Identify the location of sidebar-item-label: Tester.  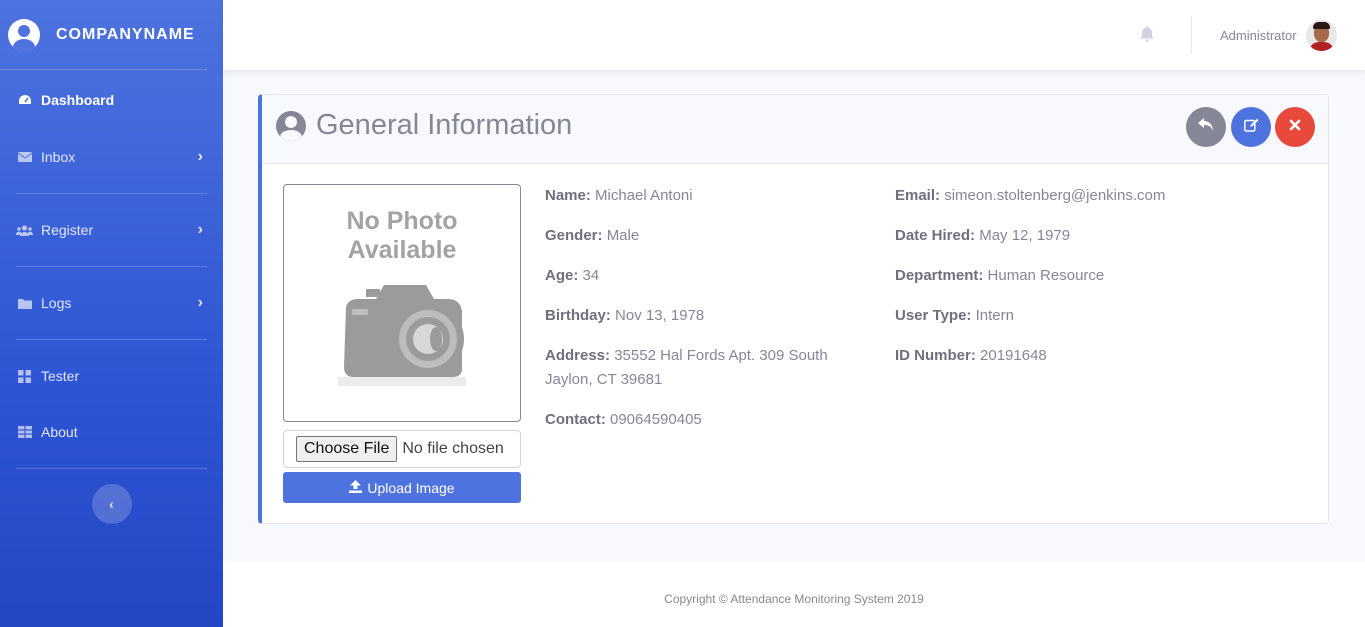
(60, 376).